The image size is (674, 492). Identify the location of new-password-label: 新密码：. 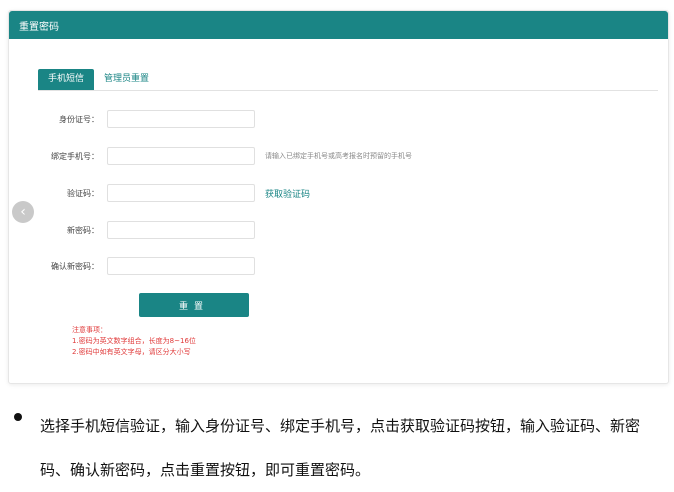
(83, 230).